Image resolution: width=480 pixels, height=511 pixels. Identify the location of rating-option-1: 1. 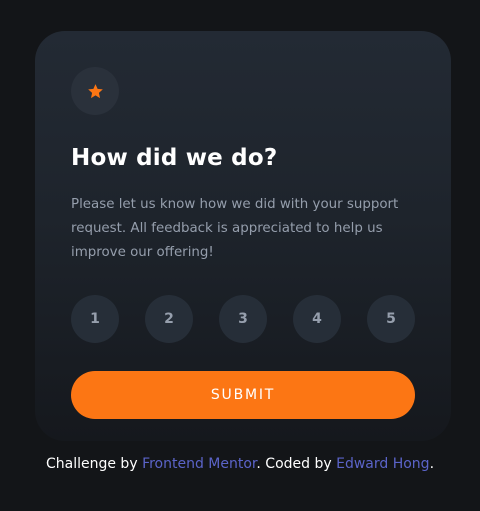
(95, 319).